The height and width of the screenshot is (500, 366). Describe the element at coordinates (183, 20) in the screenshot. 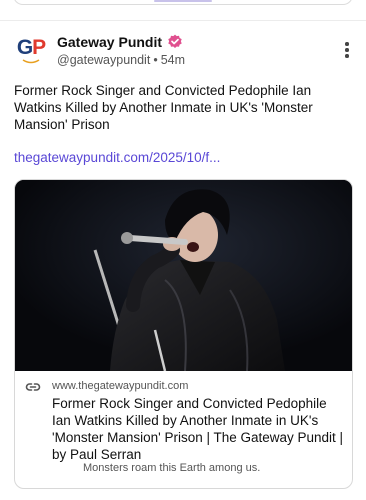

I see `feed-divider` at that location.